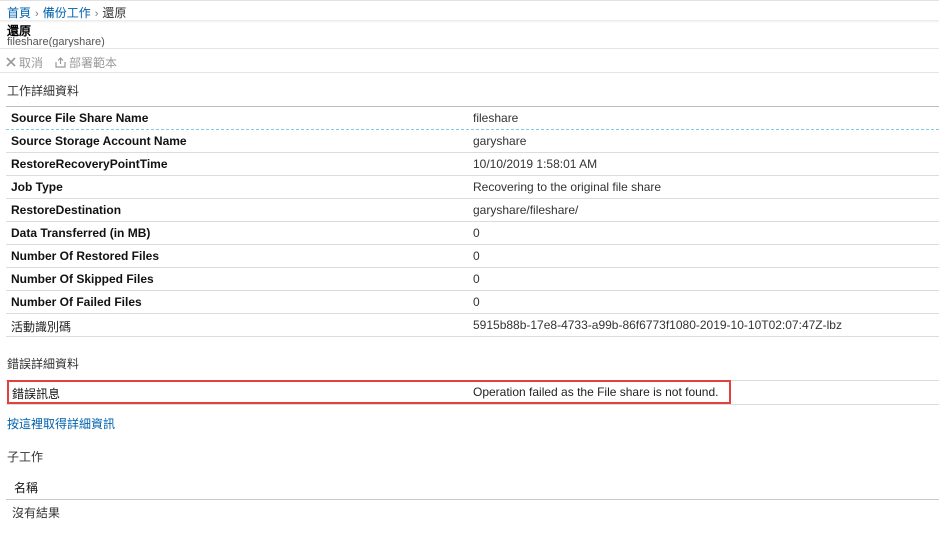 The height and width of the screenshot is (537, 939). What do you see at coordinates (472, 279) in the screenshot?
I see `table-row: Number Of Skipped Files 0` at bounding box center [472, 279].